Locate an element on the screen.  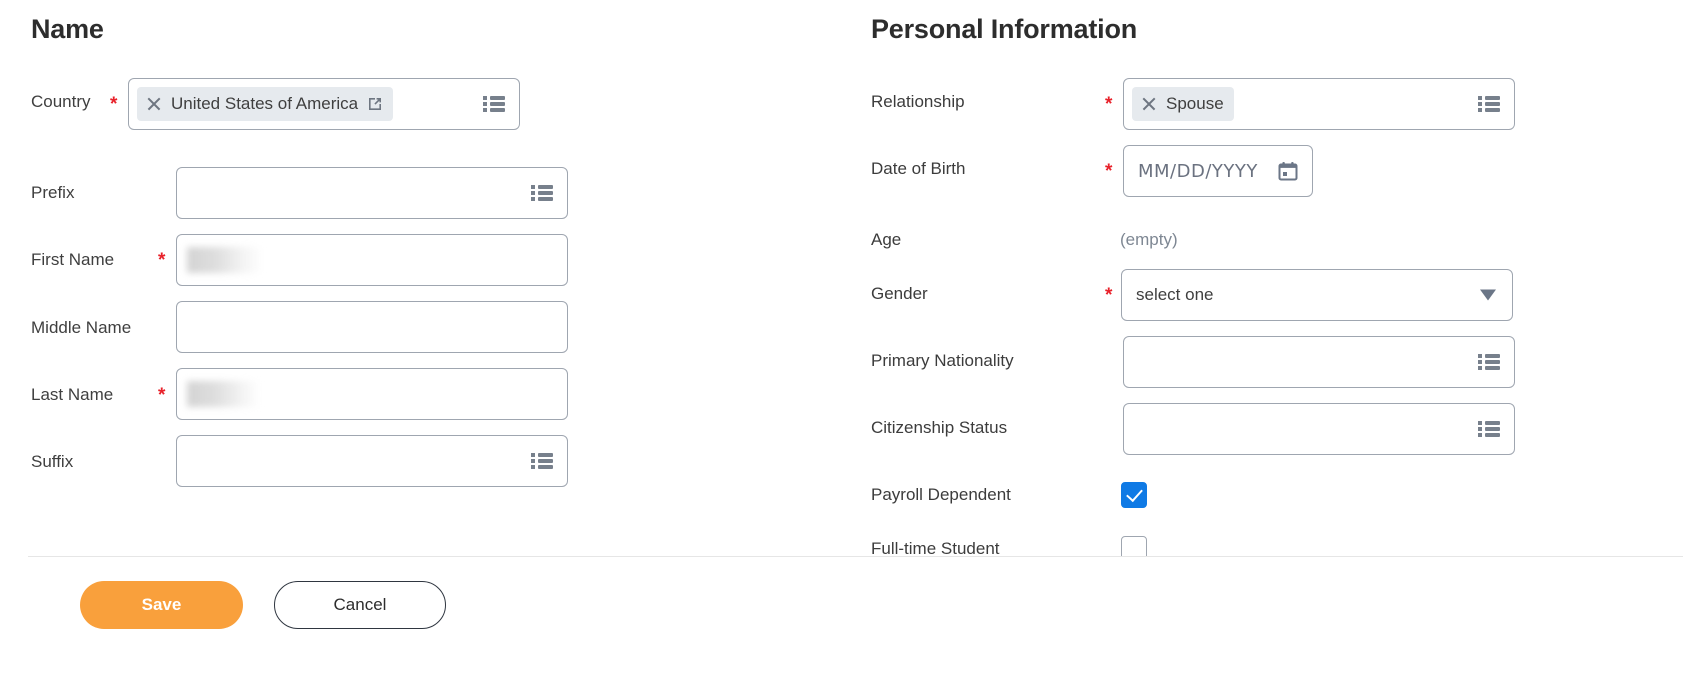
last-name-required-marker: * is located at coordinates (162, 395).